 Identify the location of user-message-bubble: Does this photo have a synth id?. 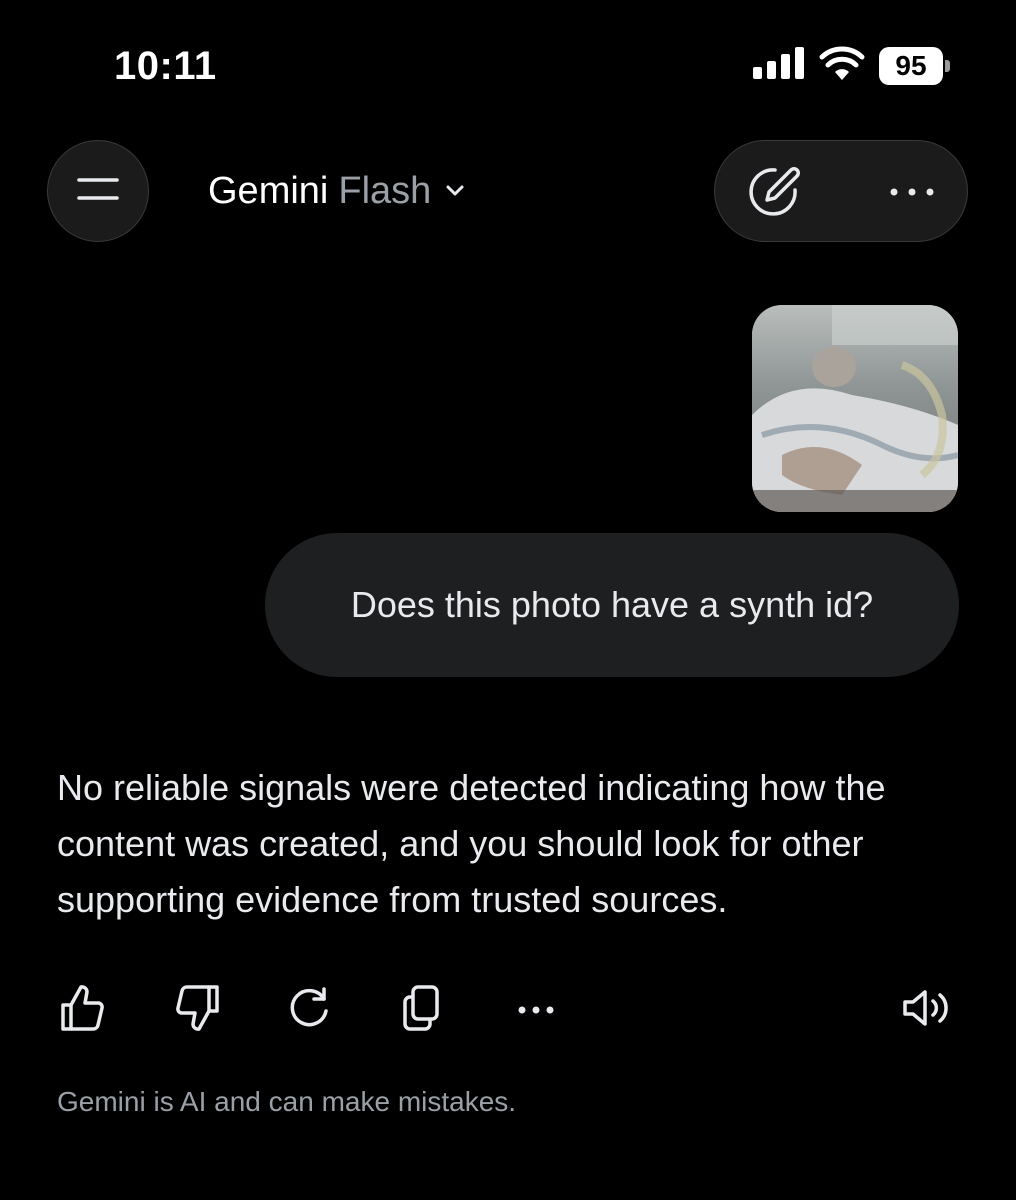
(612, 605).